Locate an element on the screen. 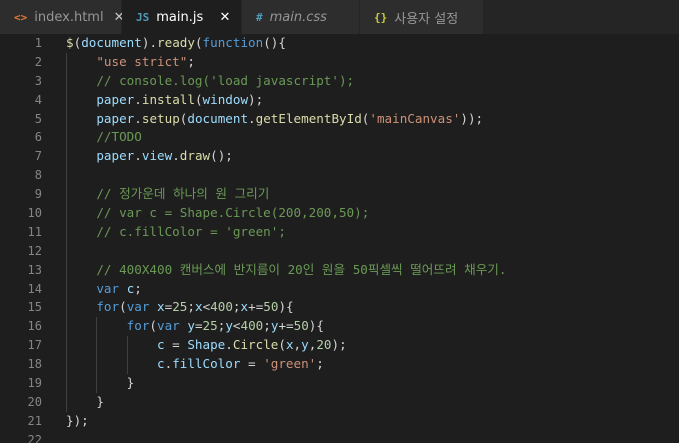 Image resolution: width=679 pixels, height=443 pixels. code-line: 18 c.fillColor = 'green'; is located at coordinates (339, 365).